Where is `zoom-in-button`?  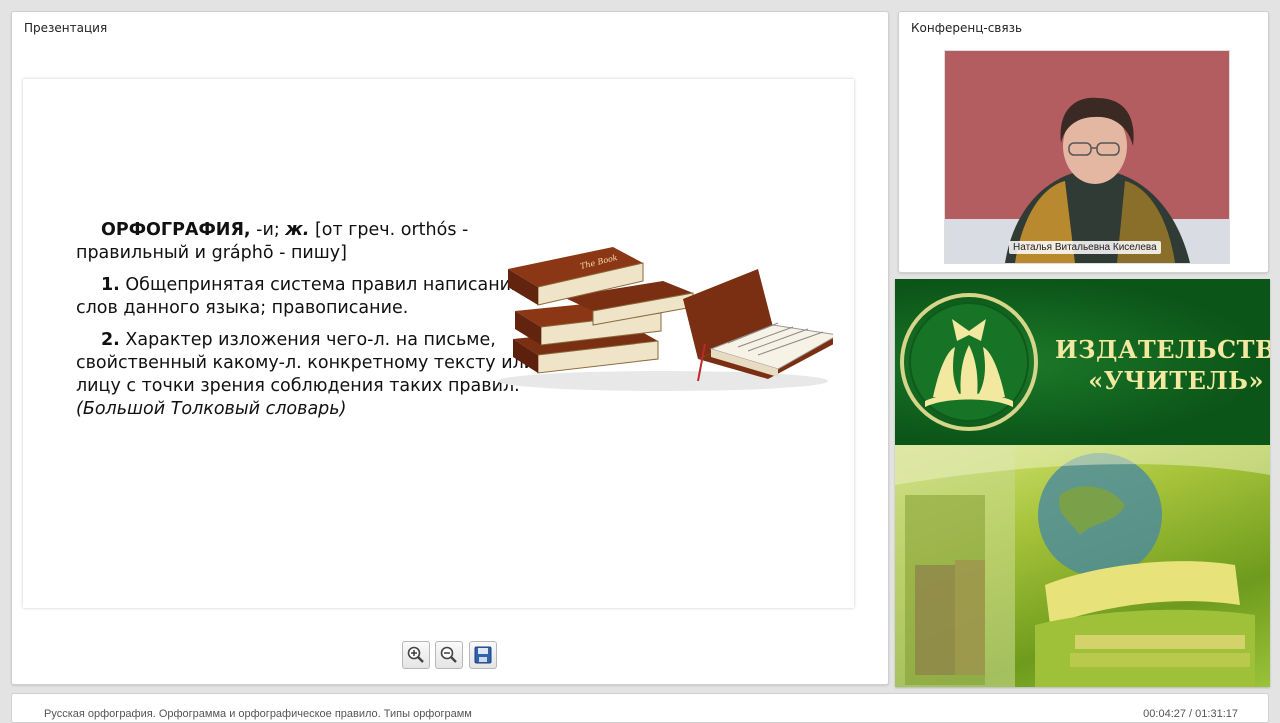
zoom-in-button is located at coordinates (416, 655).